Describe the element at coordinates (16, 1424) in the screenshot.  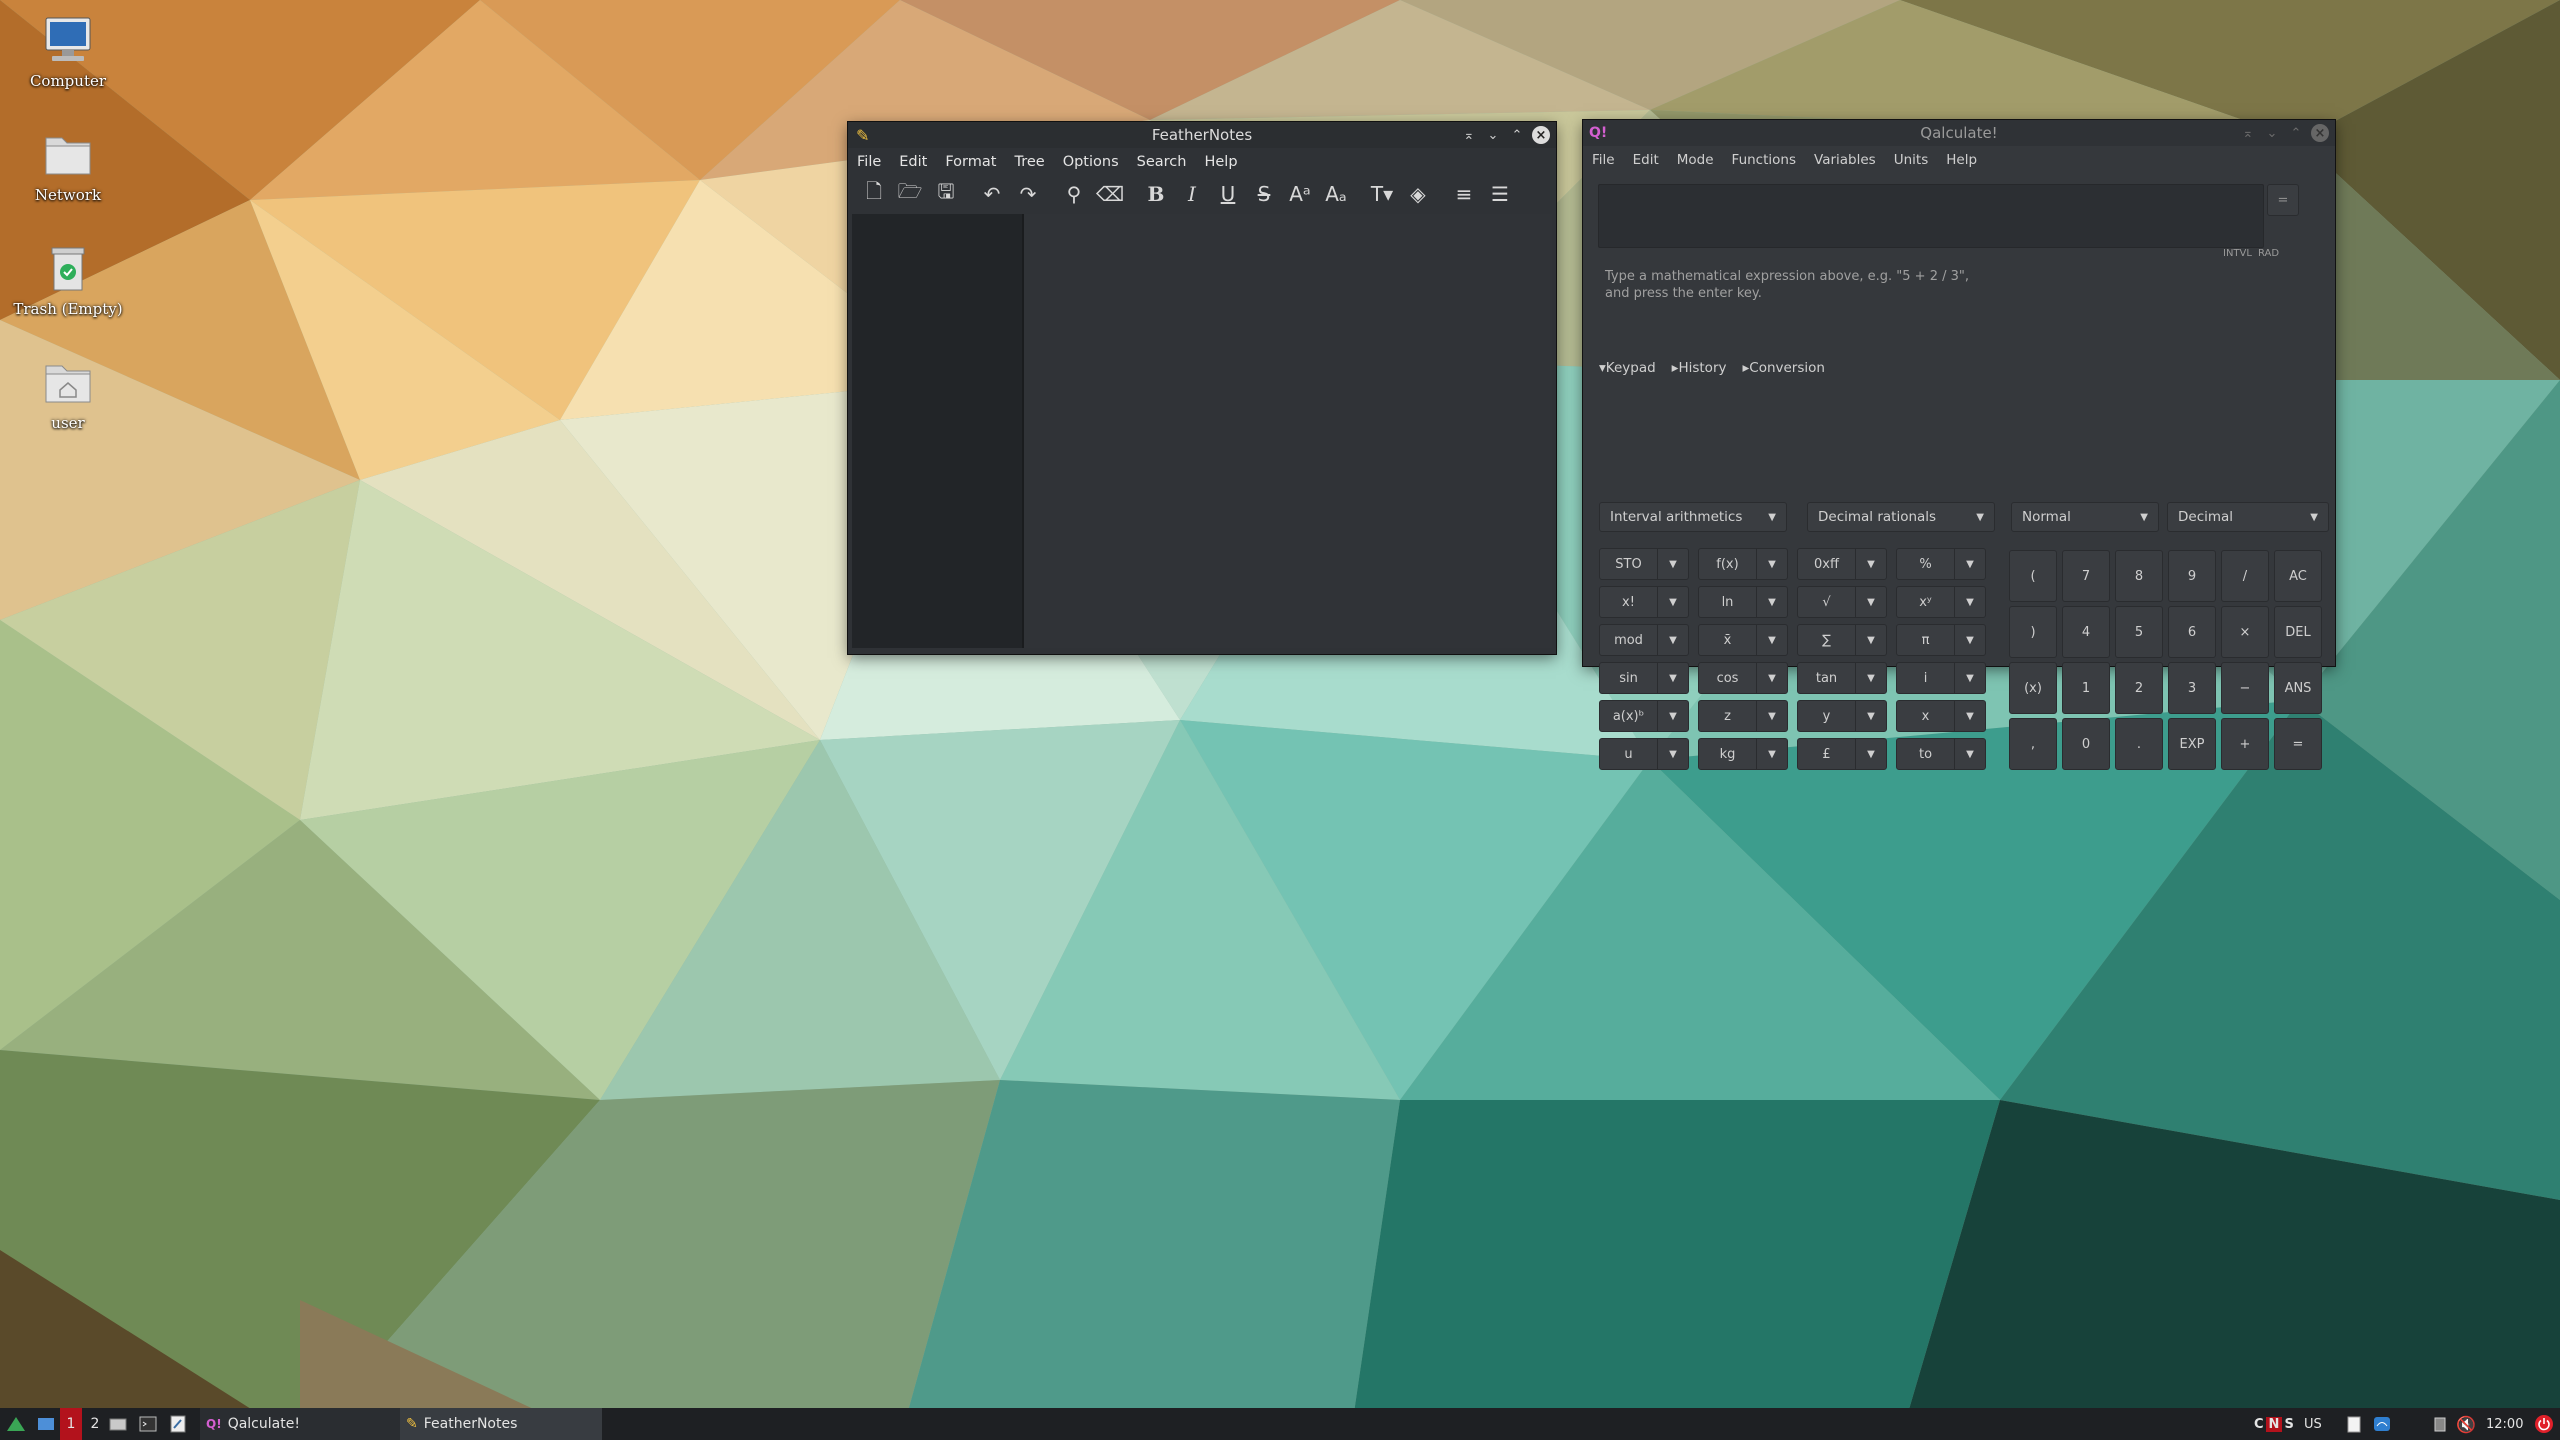
I see `start-menu-button` at that location.